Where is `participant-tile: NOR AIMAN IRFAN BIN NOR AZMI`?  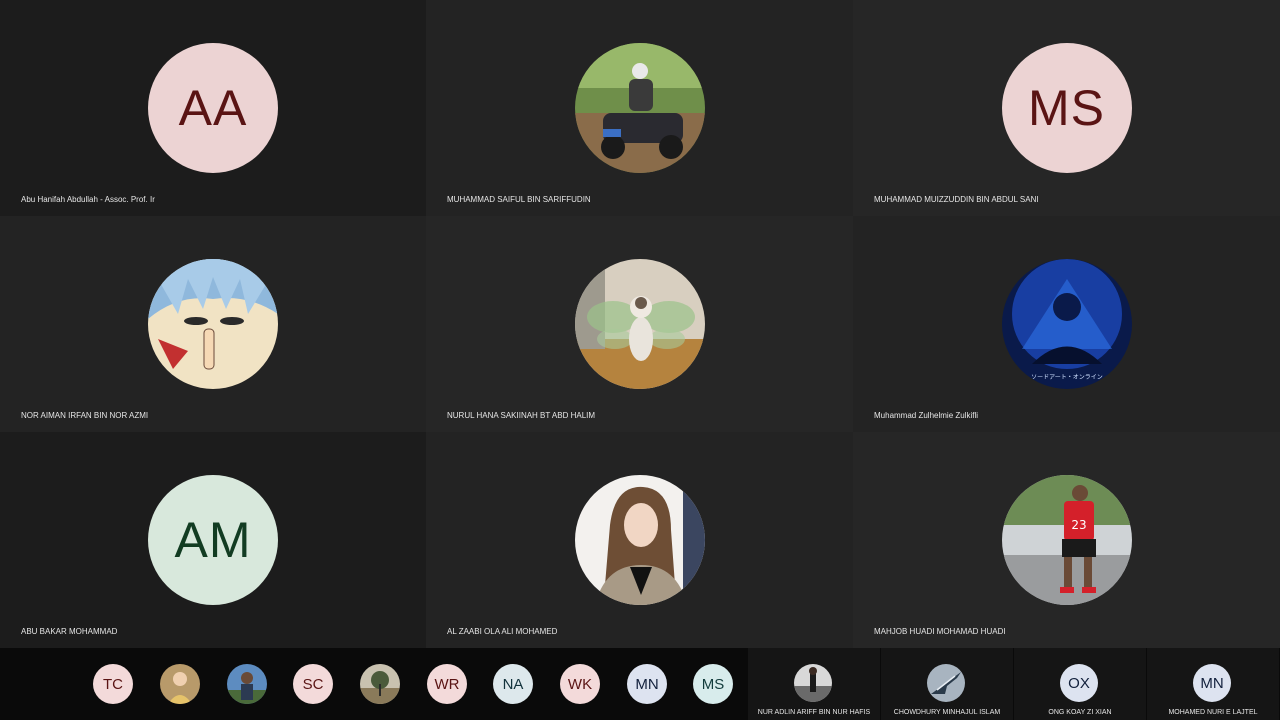
participant-tile: NOR AIMAN IRFAN BIN NOR AZMI is located at coordinates (213, 324).